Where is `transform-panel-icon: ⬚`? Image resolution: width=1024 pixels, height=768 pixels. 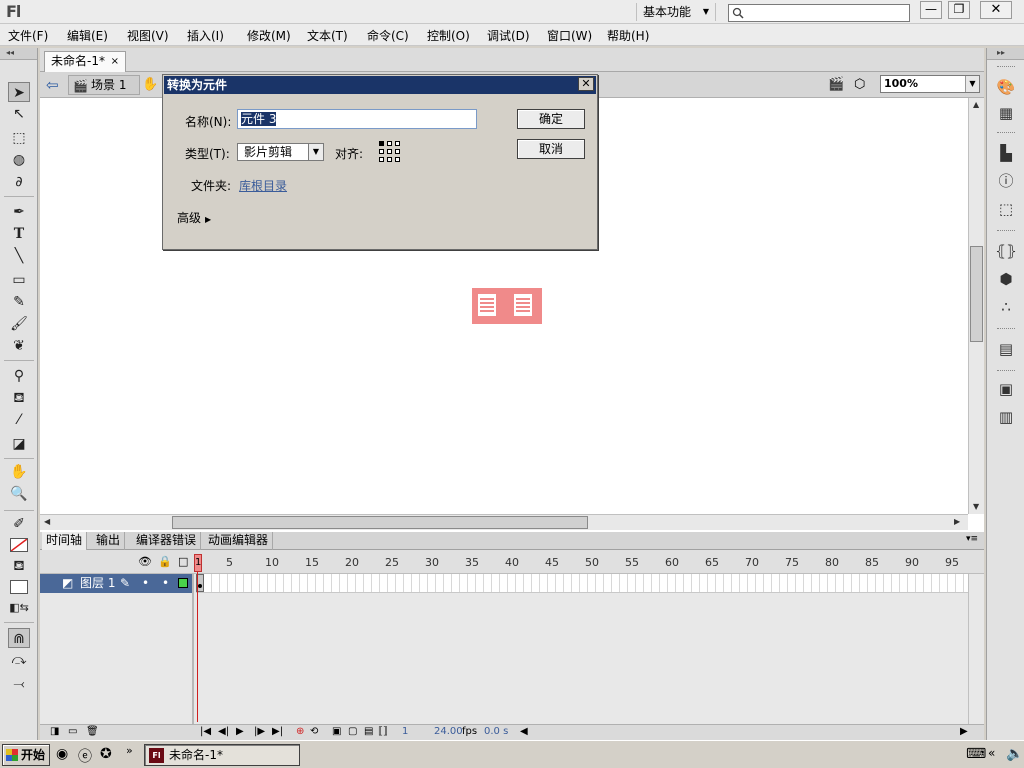
transform-panel-icon: ⬚ is located at coordinates (1006, 209).